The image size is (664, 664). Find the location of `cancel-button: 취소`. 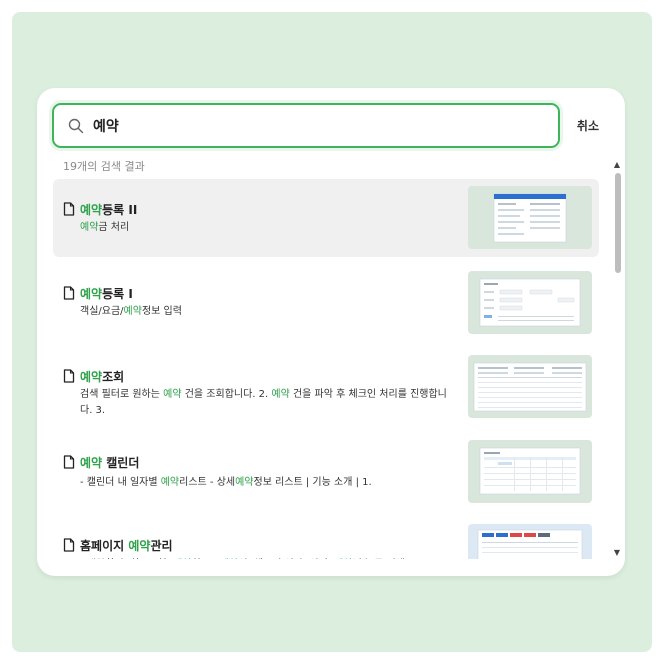

cancel-button: 취소 is located at coordinates (588, 125).